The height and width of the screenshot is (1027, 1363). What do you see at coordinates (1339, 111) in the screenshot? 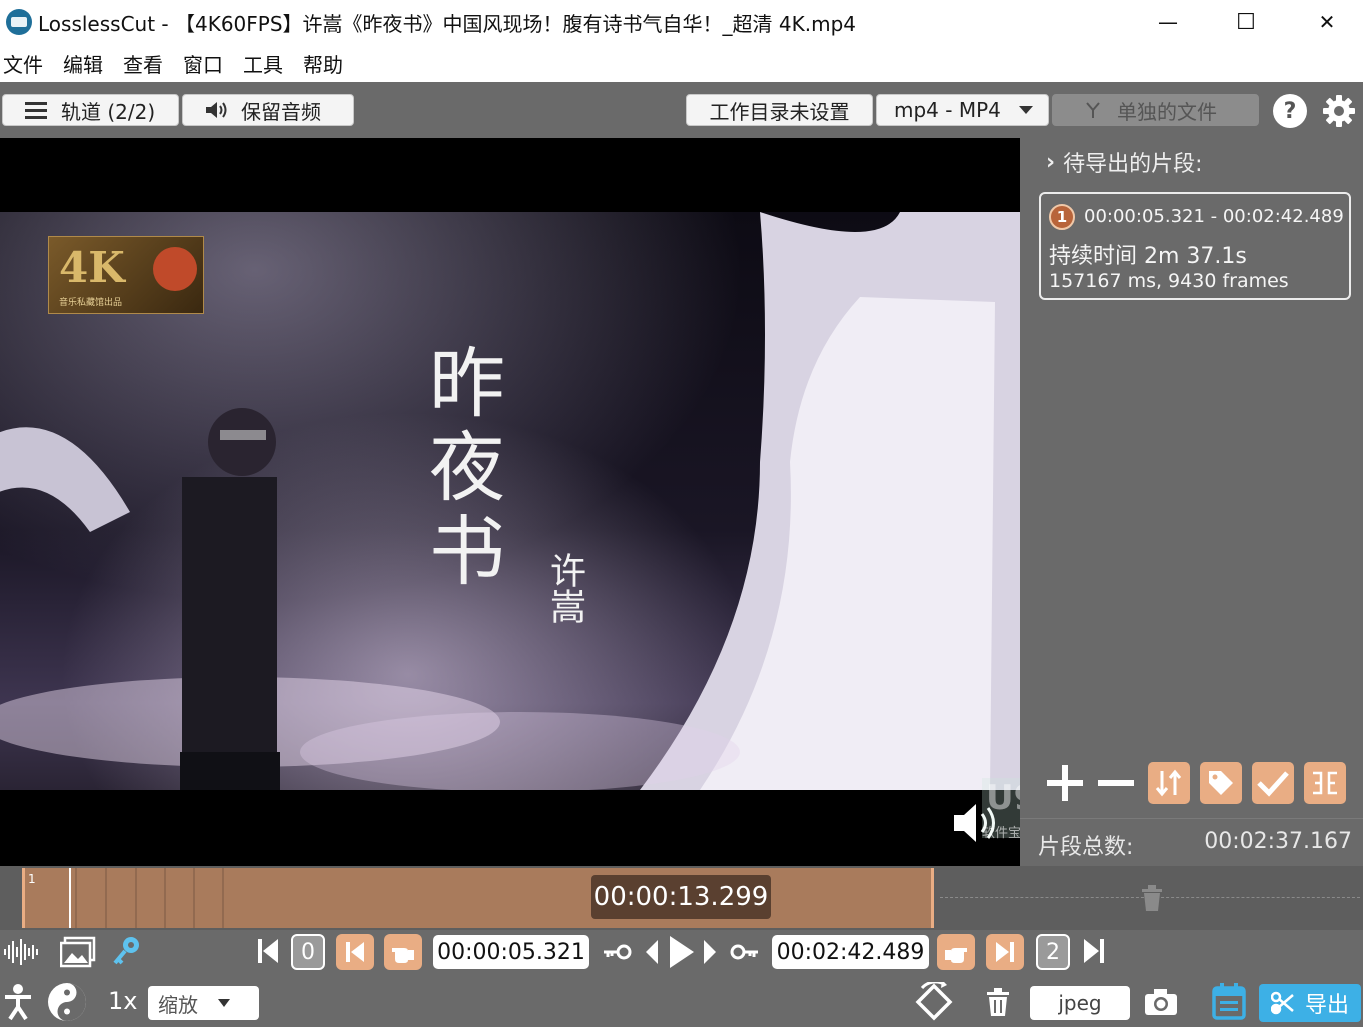
I see `settings-gear-icon` at bounding box center [1339, 111].